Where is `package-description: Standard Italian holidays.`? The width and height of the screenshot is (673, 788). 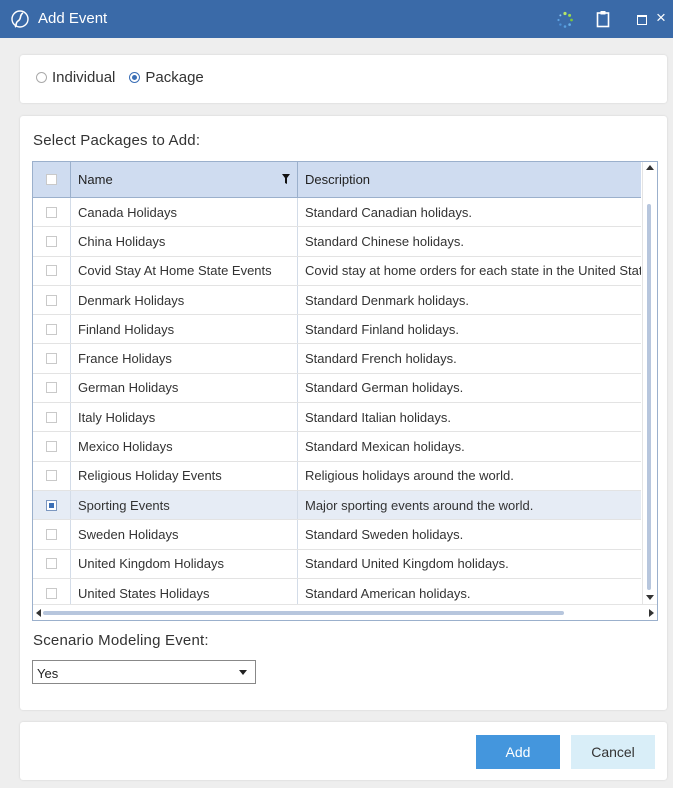
package-description: Standard Italian holidays. is located at coordinates (378, 417).